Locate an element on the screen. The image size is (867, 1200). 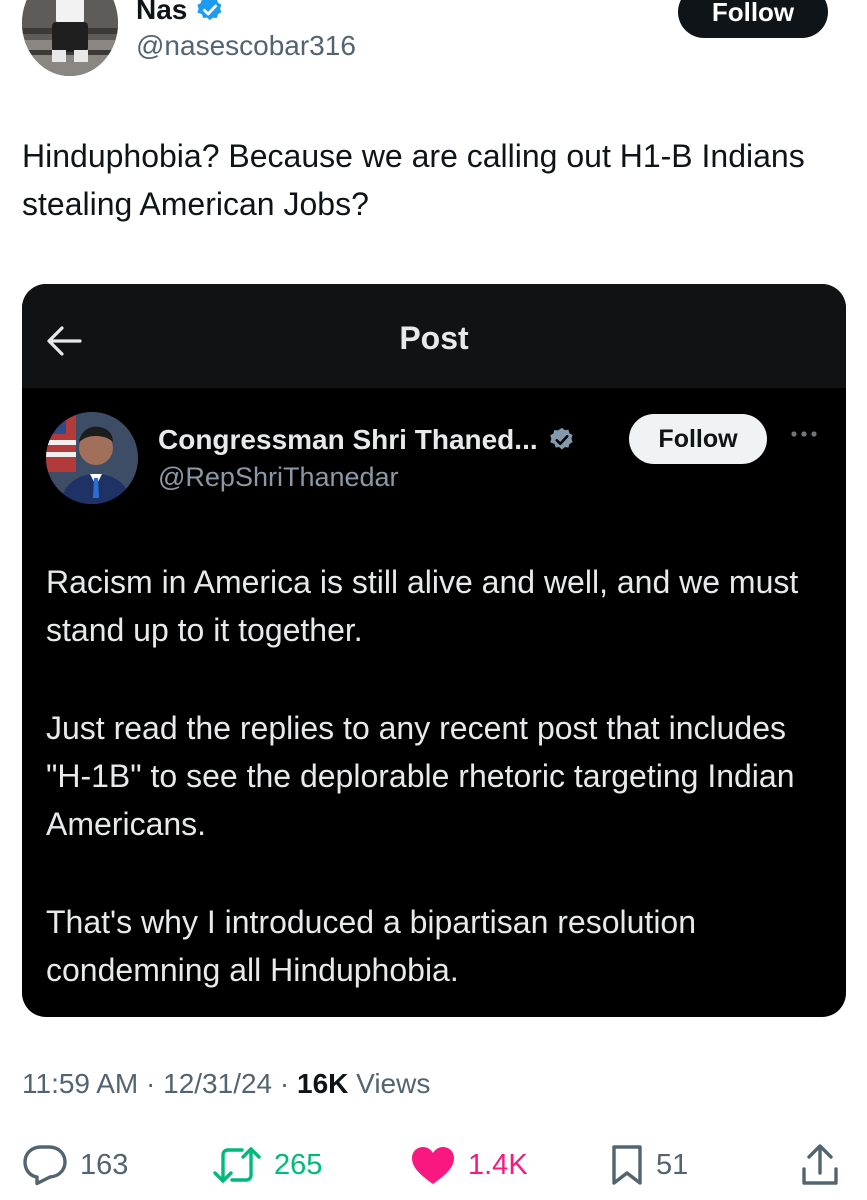
quoted-author-avatar is located at coordinates (92, 458).